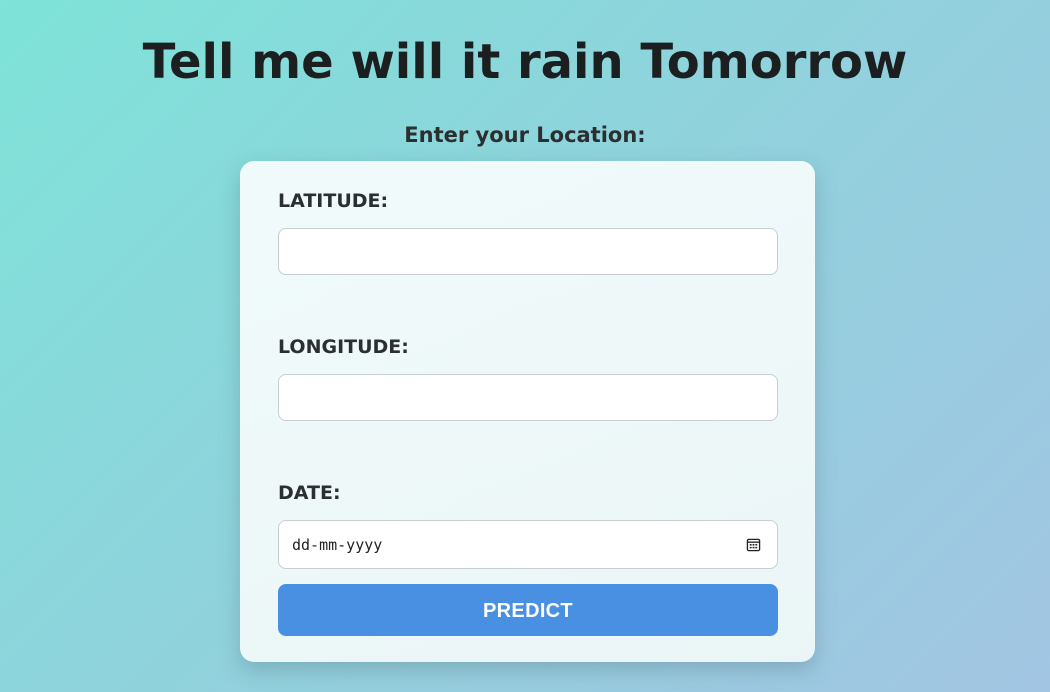 This screenshot has height=692, width=1050. I want to click on date-placeholder: dd-mm-yyyy, so click(337, 545).